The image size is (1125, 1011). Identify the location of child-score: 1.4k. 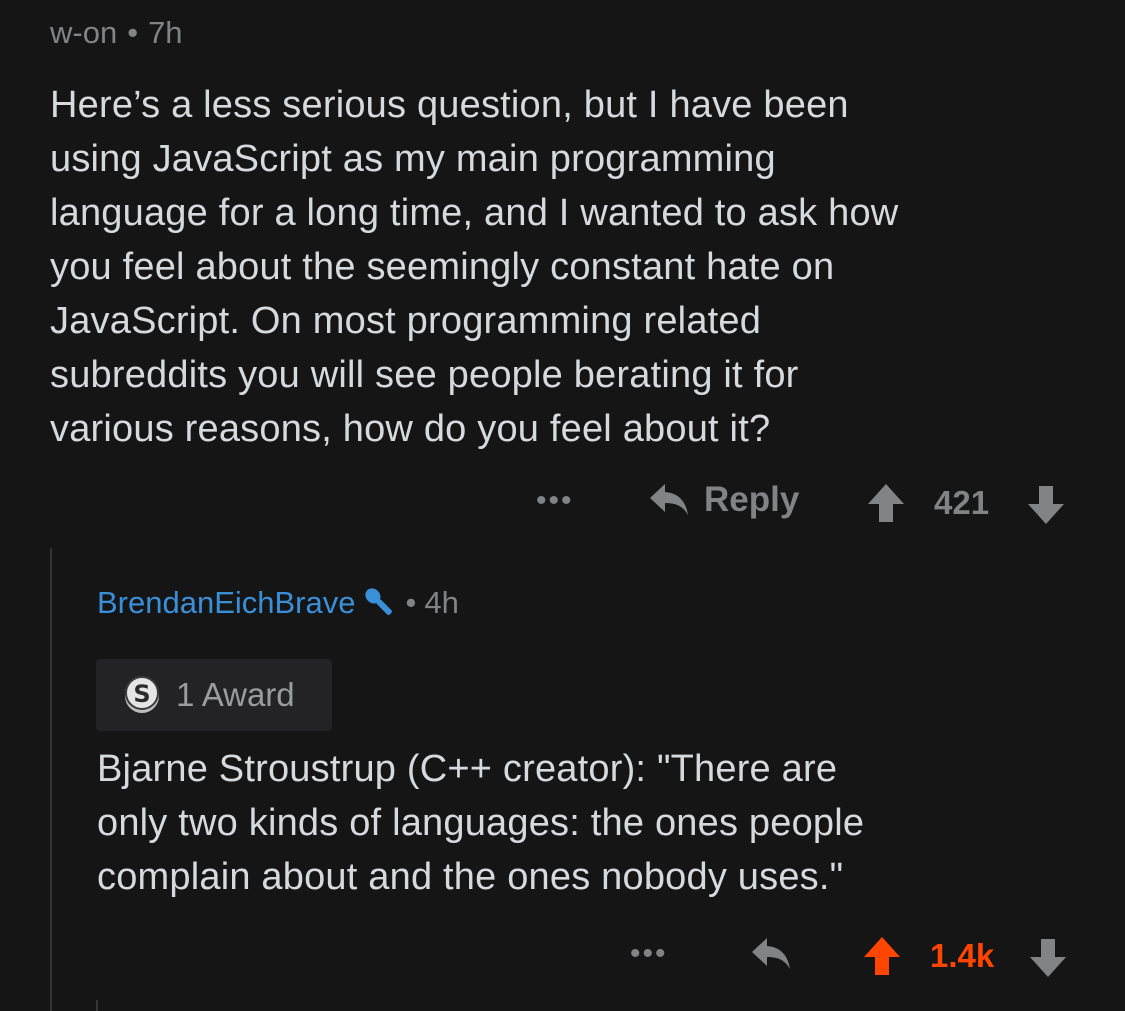
(962, 955).